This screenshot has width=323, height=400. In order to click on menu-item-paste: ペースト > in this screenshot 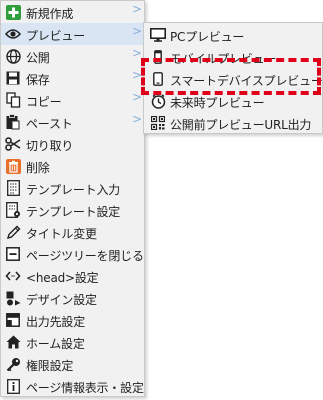, I will do `click(72, 122)`.